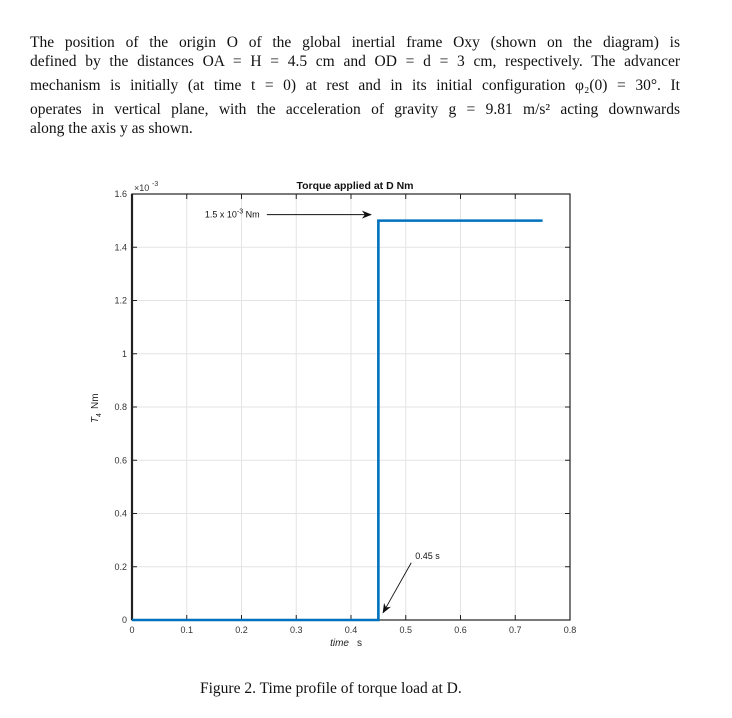 The width and height of the screenshot is (732, 718). What do you see at coordinates (120, 514) in the screenshot?
I see `y-tick-label: 0.4` at bounding box center [120, 514].